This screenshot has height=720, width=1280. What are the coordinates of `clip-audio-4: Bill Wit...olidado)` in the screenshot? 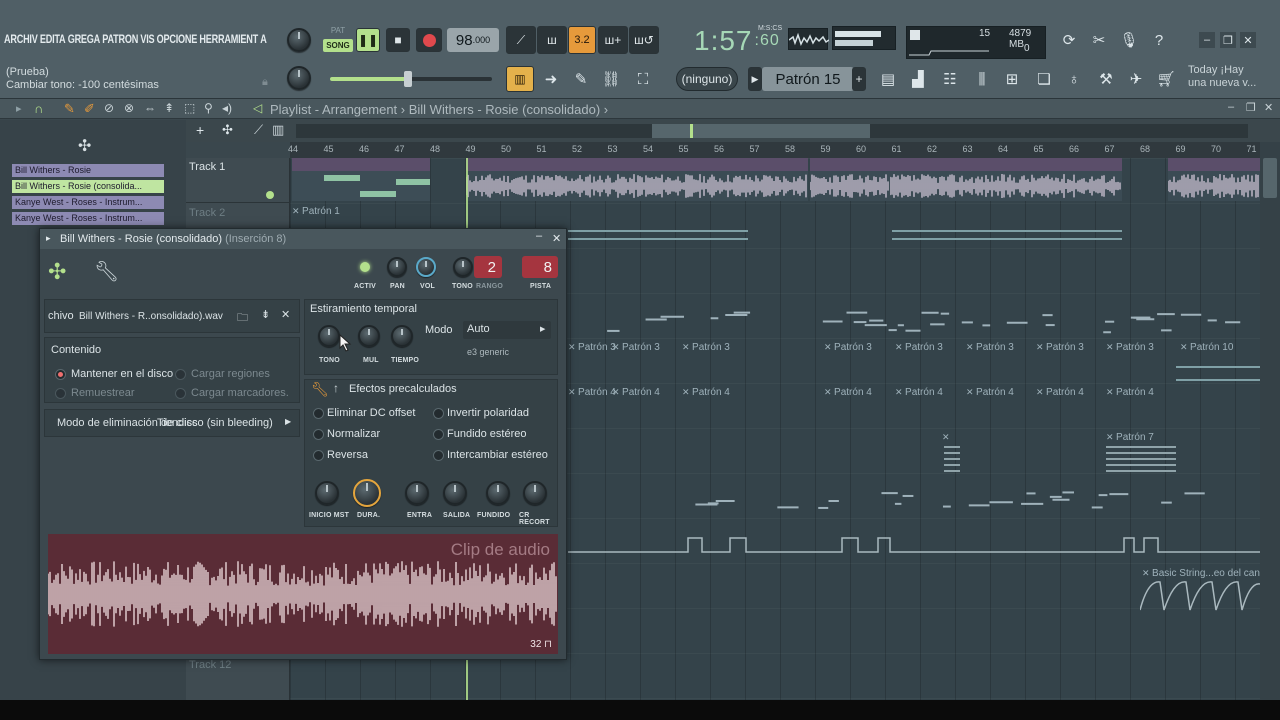 It's located at (1214, 179).